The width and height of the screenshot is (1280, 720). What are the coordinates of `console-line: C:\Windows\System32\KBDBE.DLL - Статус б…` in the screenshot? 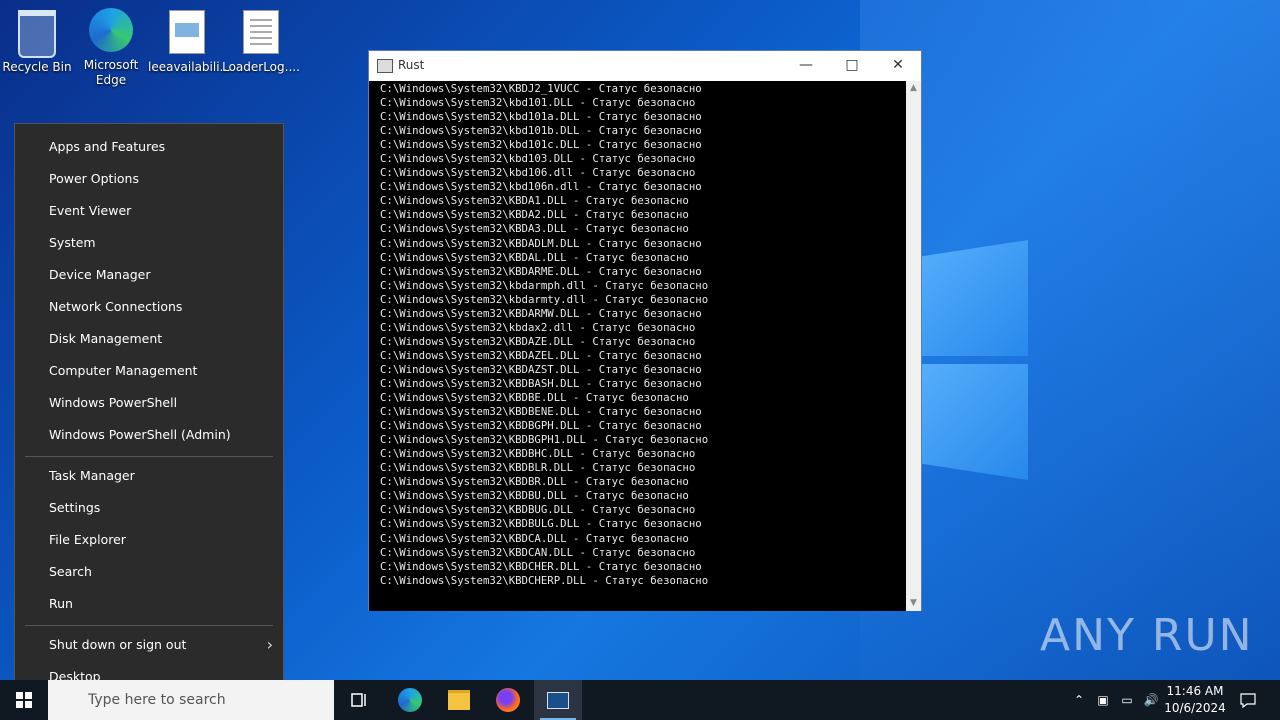 It's located at (534, 398).